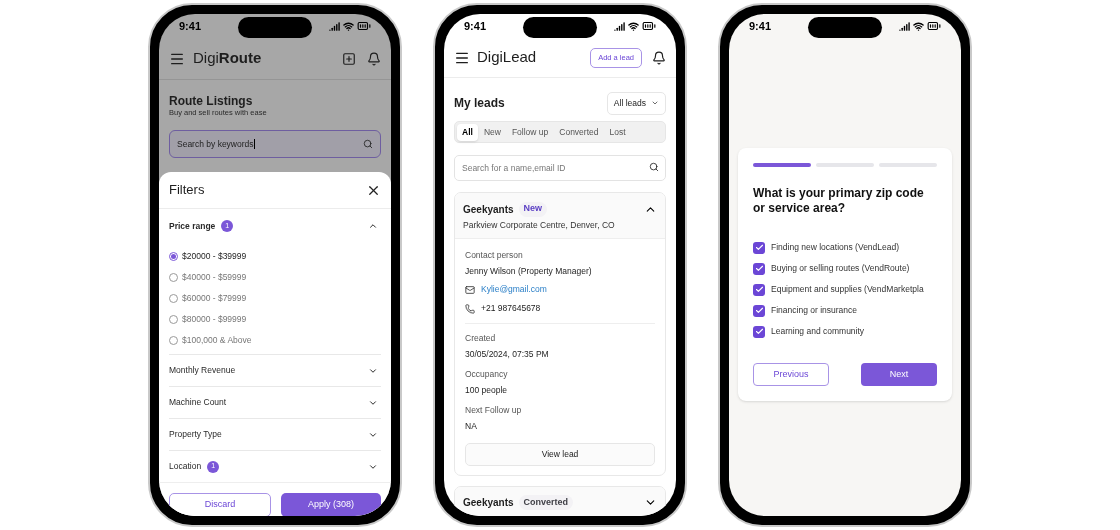 This screenshot has width=1120, height=530. Describe the element at coordinates (373, 226) in the screenshot. I see `collapse-icon` at that location.